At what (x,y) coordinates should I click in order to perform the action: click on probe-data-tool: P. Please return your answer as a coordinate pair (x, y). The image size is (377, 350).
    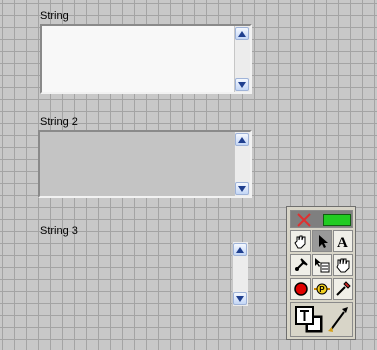
    Looking at the image, I should click on (322, 289).